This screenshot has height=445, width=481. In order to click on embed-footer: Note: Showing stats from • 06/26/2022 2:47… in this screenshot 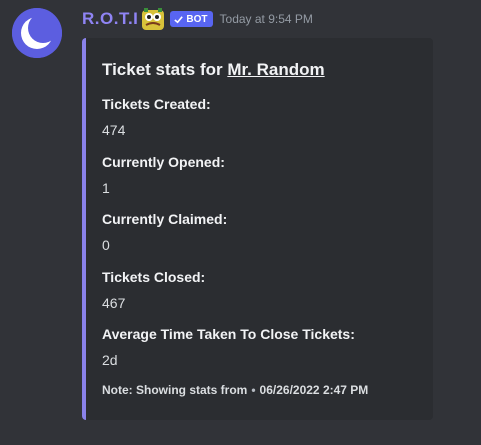, I will do `click(235, 390)`.